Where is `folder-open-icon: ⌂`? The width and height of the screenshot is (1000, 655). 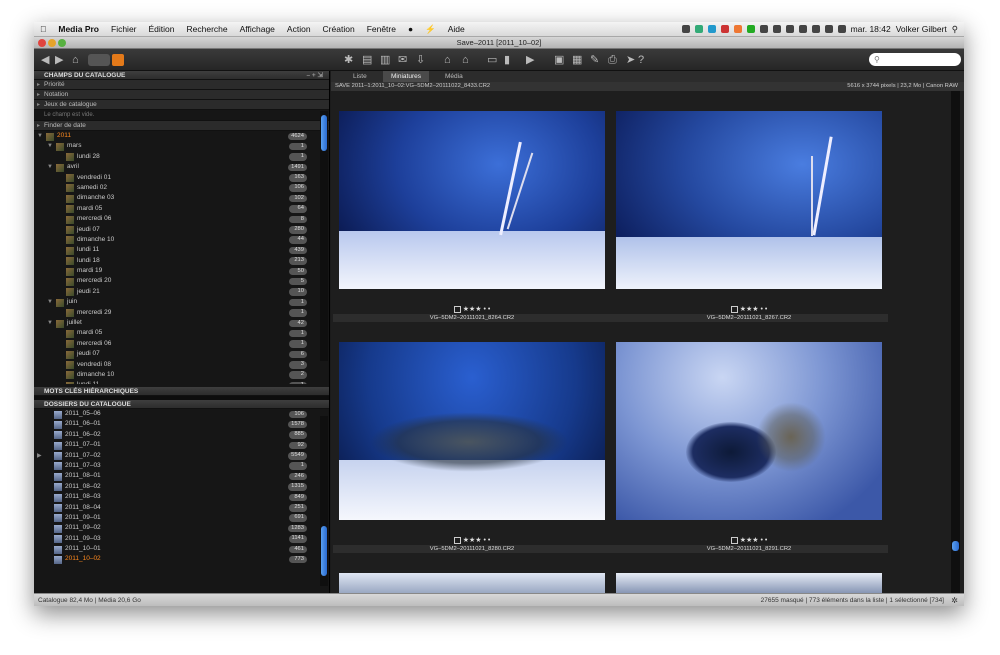
folder-open-icon: ⌂ is located at coordinates (465, 60).